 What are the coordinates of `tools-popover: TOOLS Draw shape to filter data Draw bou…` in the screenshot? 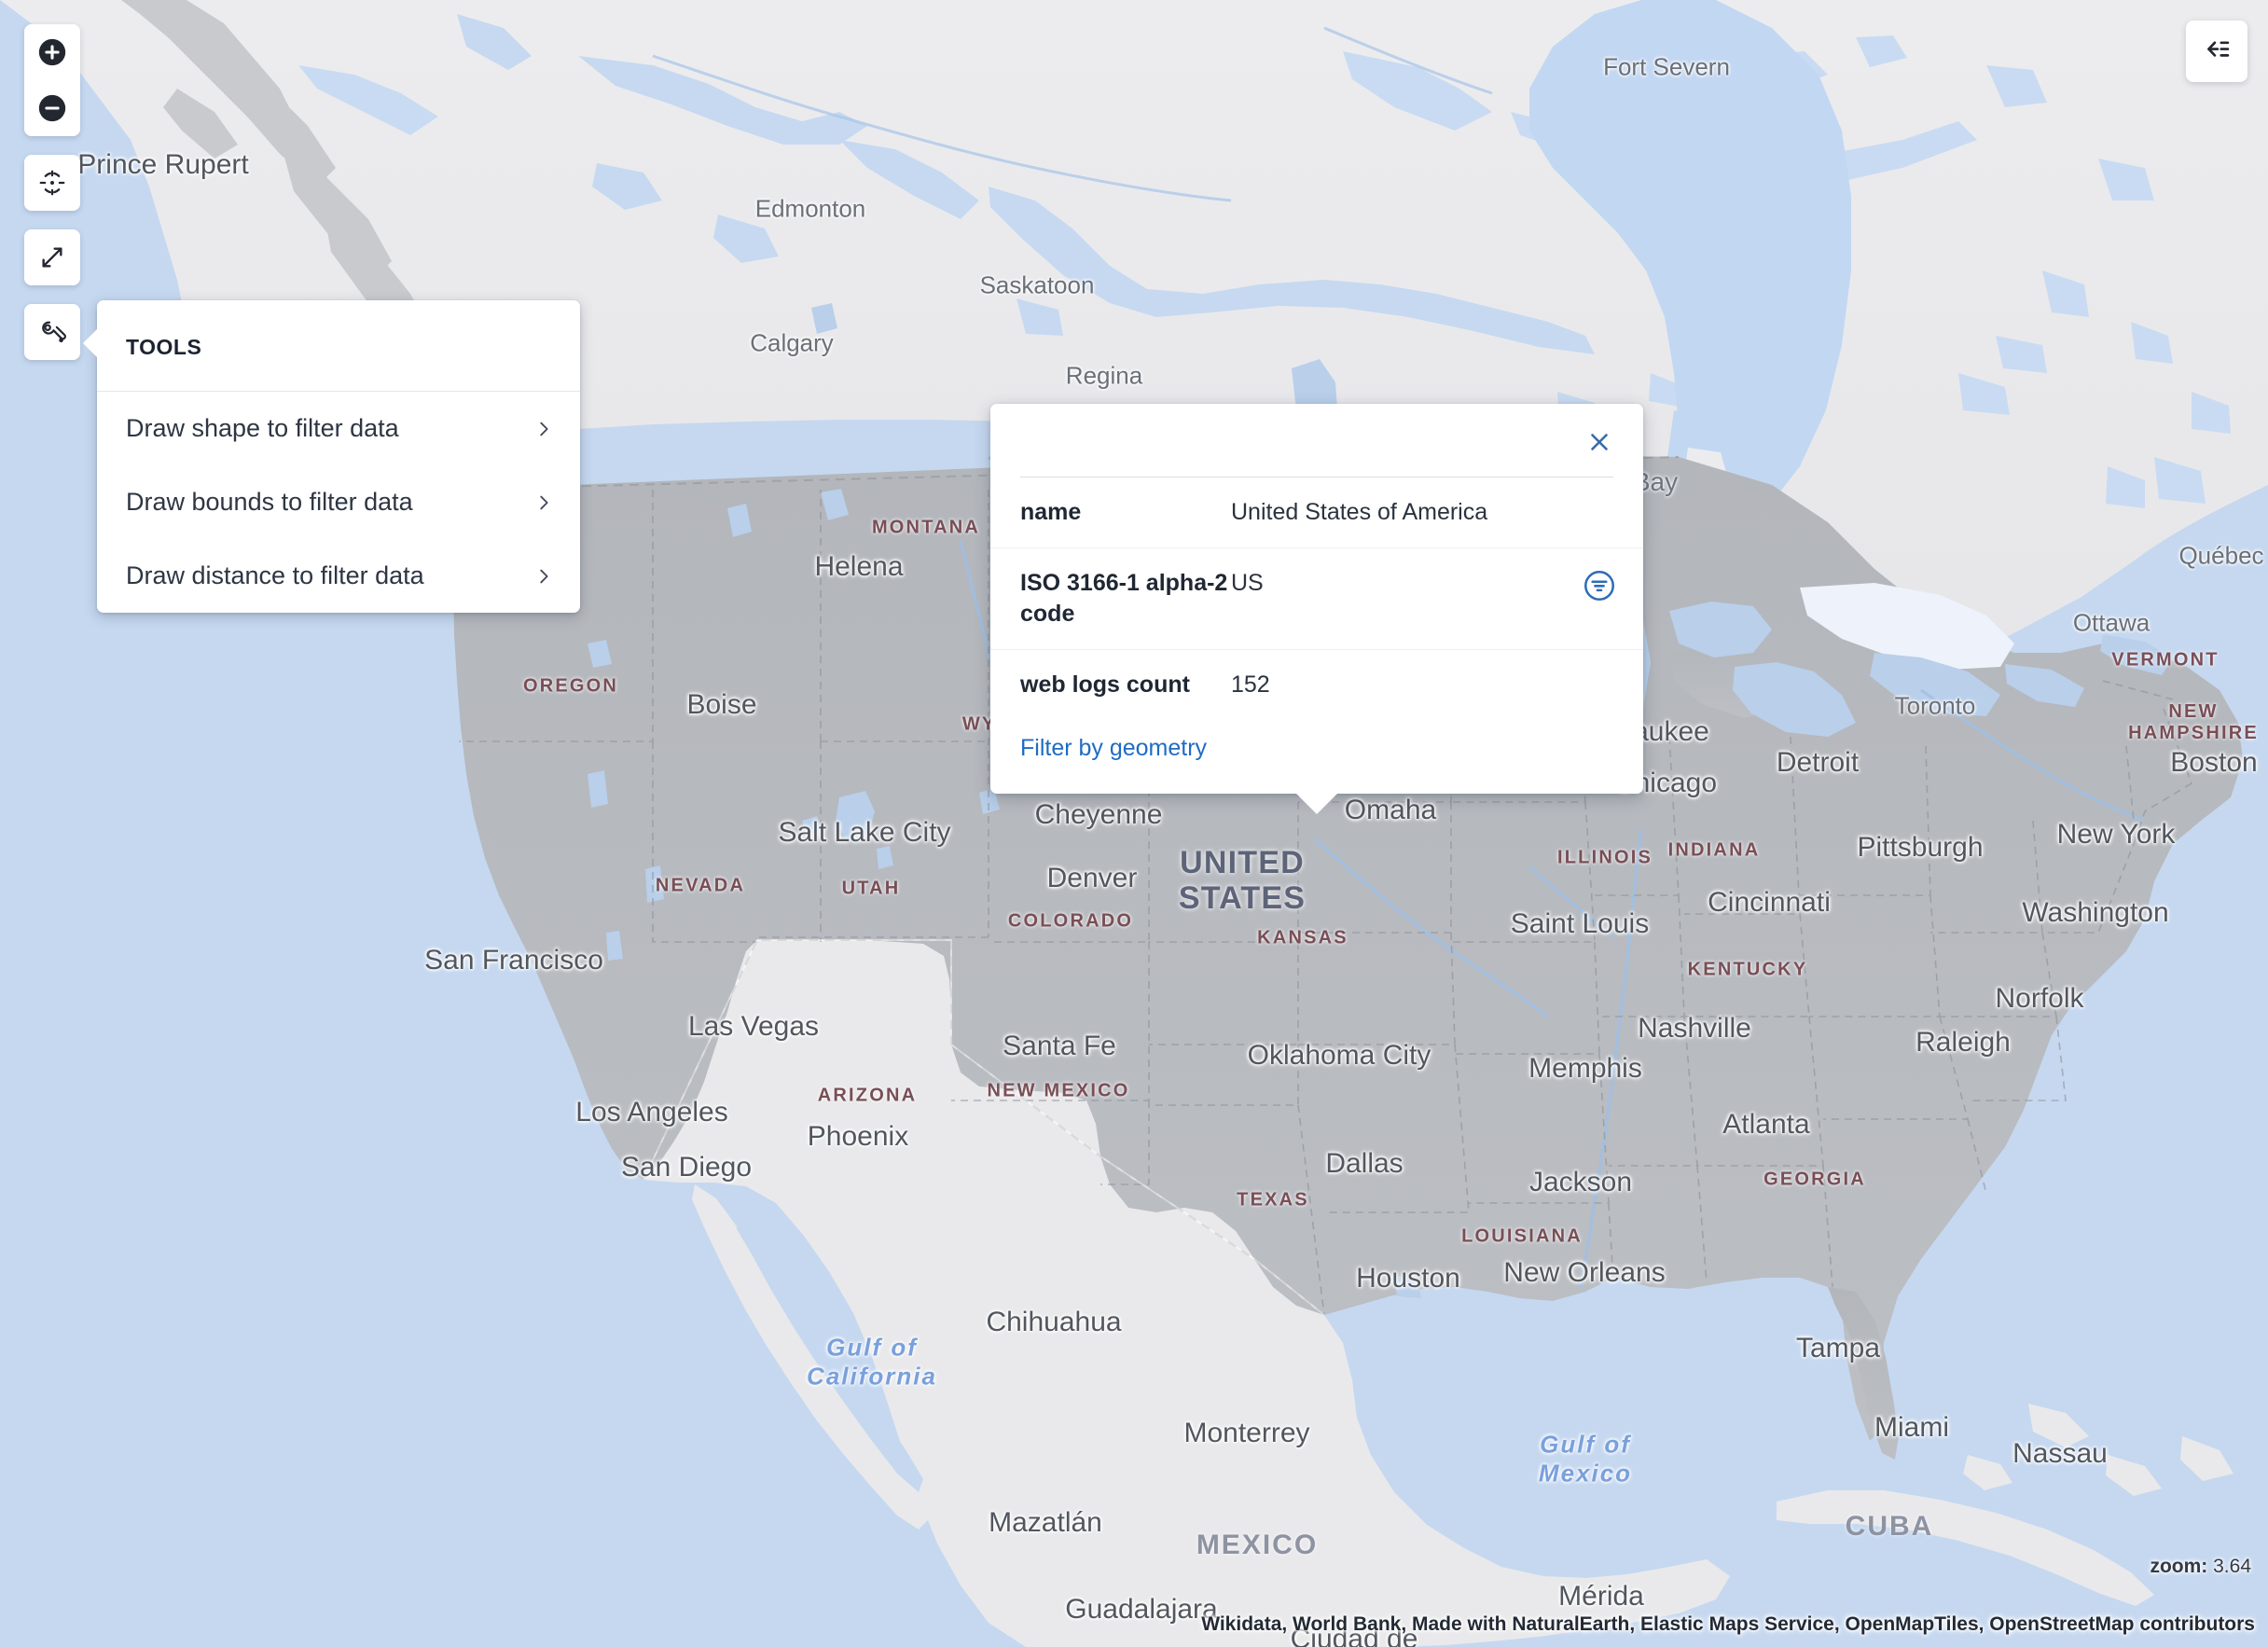 It's located at (331, 456).